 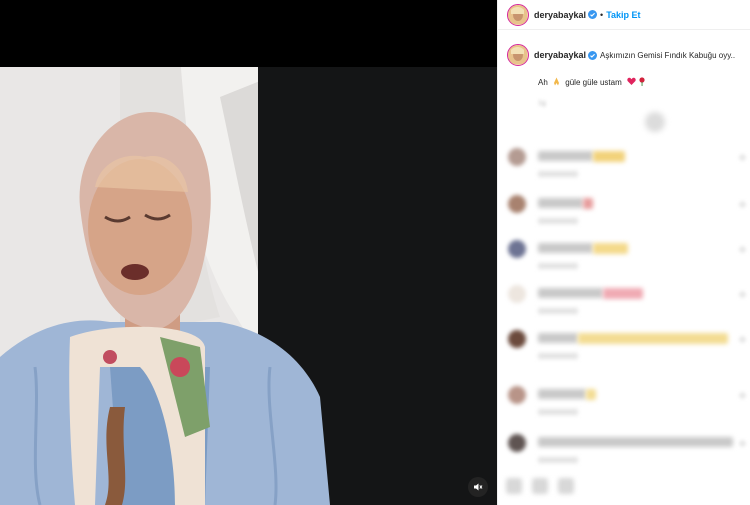 I want to click on red-rose-icon, so click(x=642, y=81).